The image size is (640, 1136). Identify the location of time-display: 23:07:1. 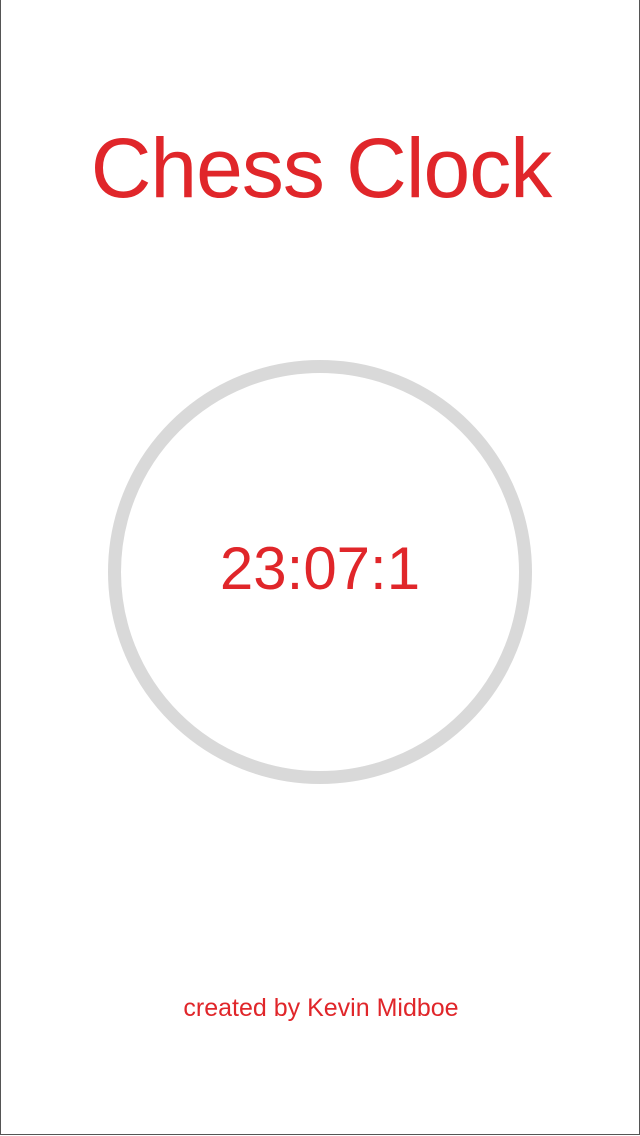
(320, 568).